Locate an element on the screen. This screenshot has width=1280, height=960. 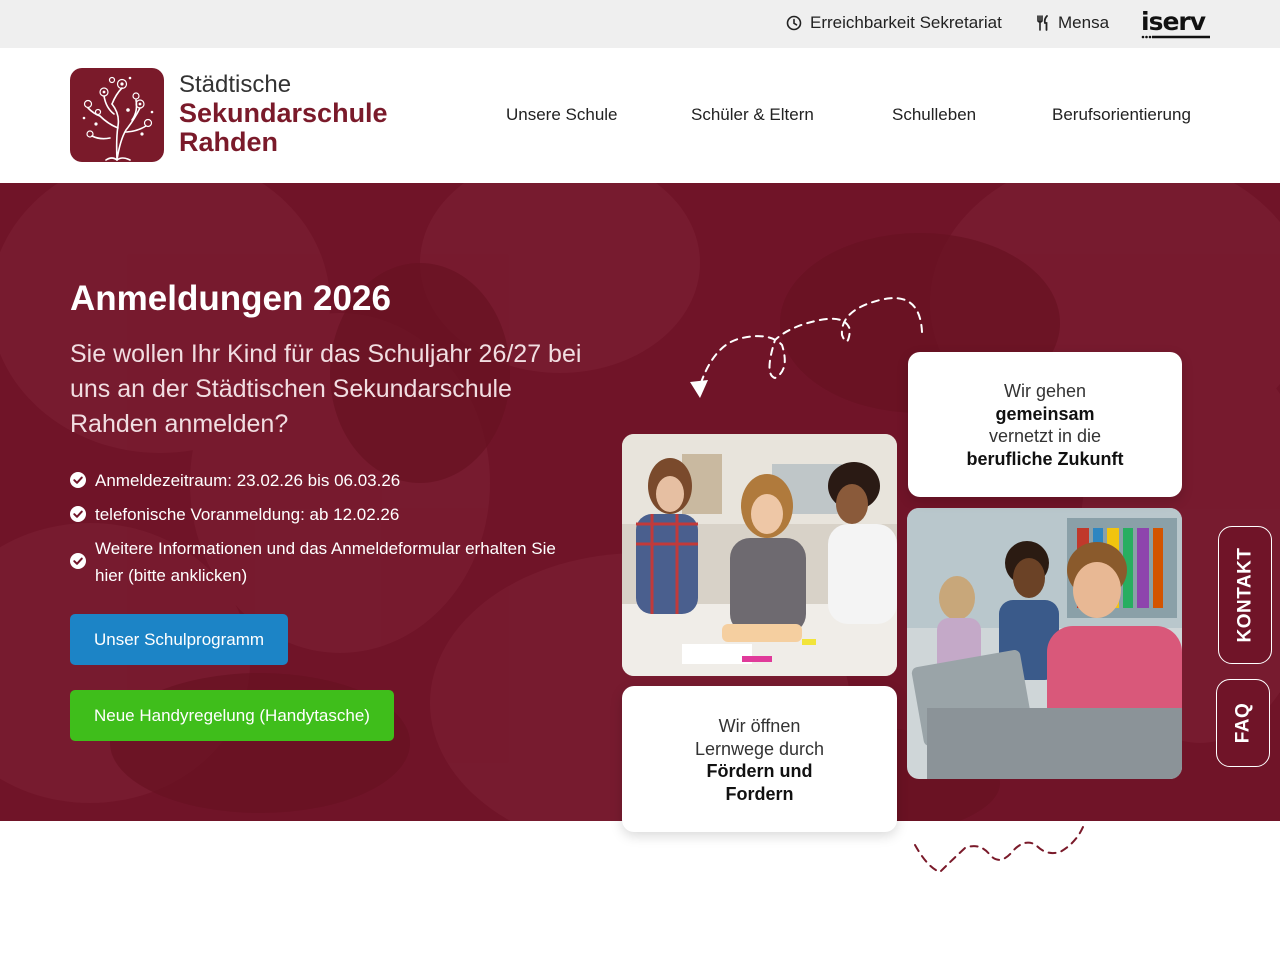
faq-tab-label: FAQ is located at coordinates (1242, 723).